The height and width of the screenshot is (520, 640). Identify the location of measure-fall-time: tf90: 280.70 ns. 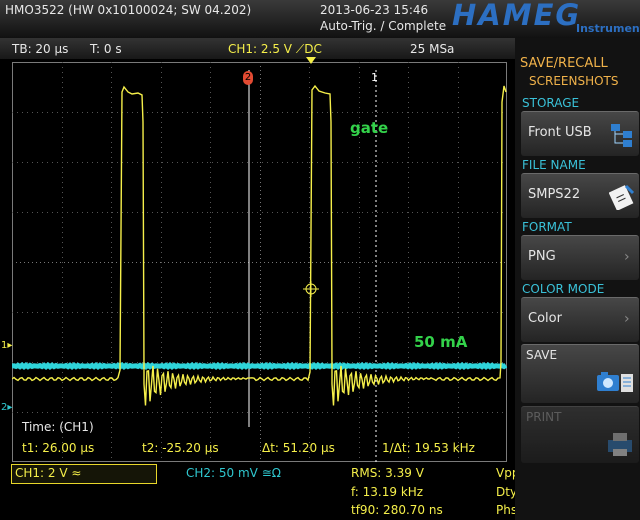
(397, 510).